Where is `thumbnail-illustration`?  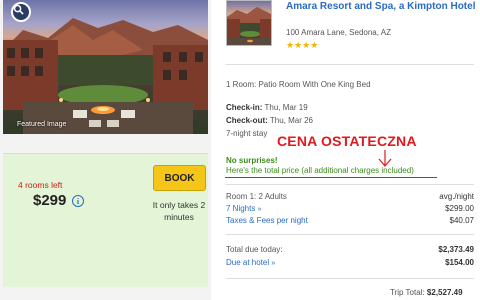 thumbnail-illustration is located at coordinates (249, 26).